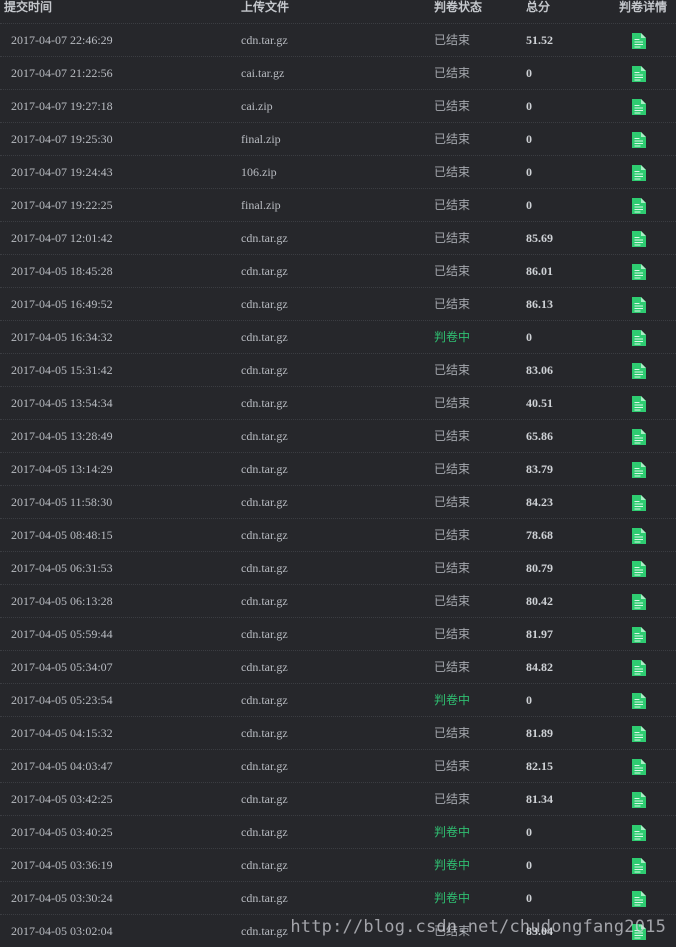 The height and width of the screenshot is (947, 676). I want to click on header-upload-file: 上传文件, so click(265, 7).